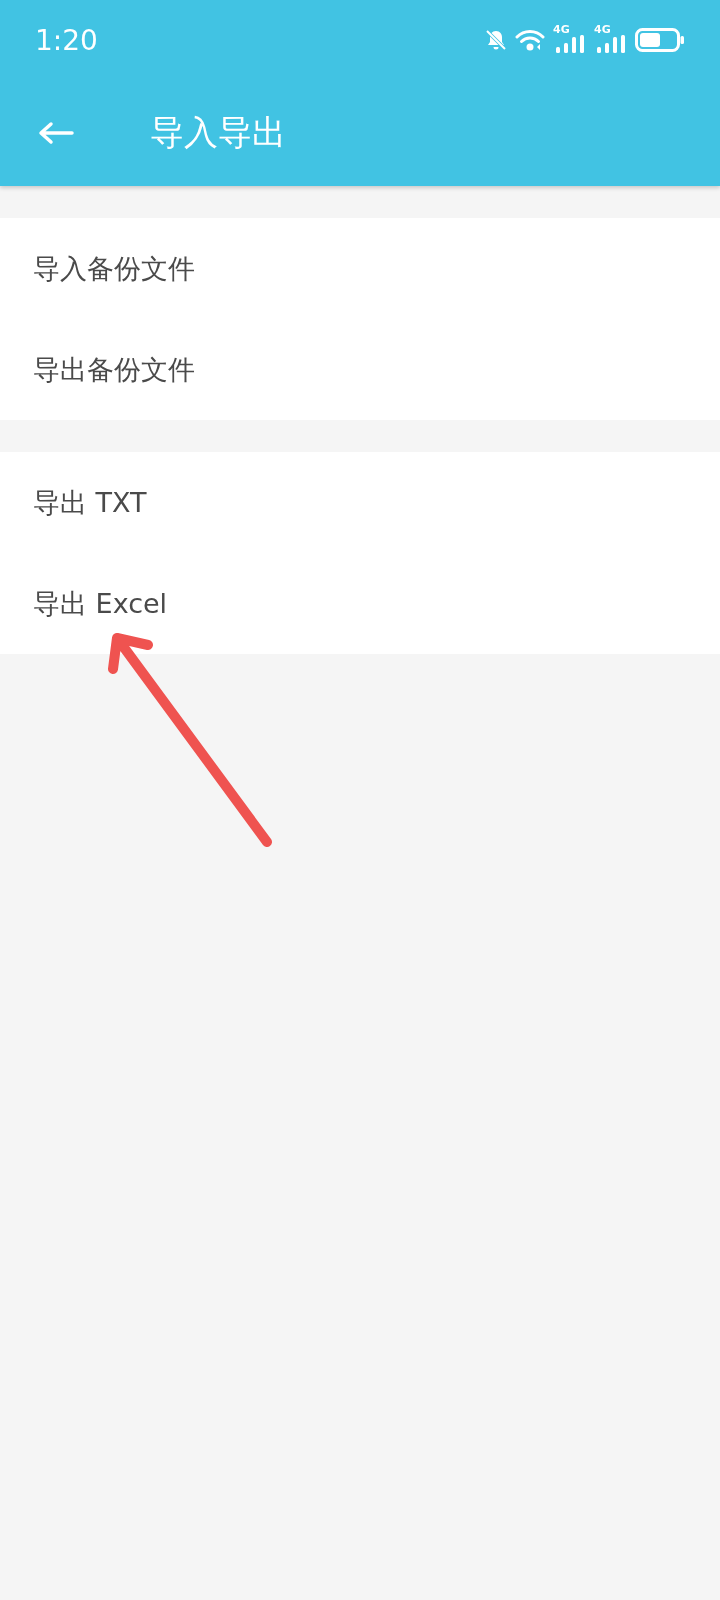 This screenshot has height=1600, width=720. I want to click on wifi-icon, so click(530, 40).